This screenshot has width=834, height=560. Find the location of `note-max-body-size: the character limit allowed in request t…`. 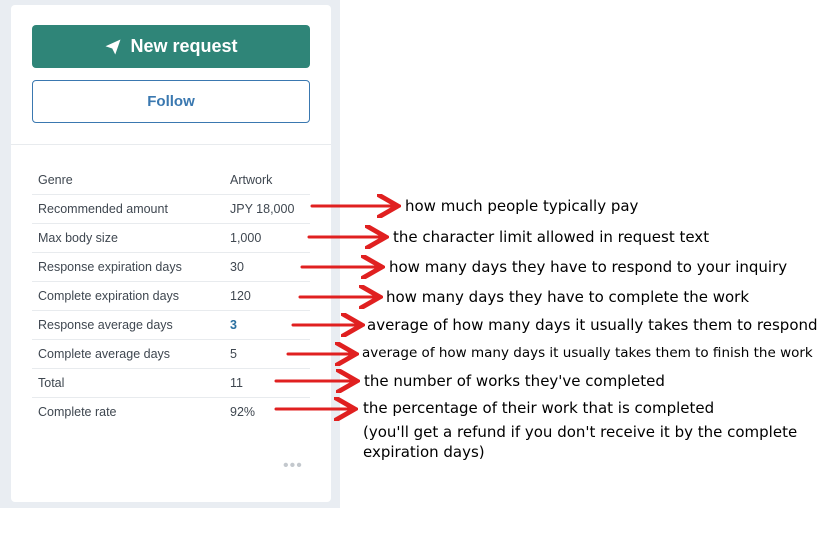

note-max-body-size: the character limit allowed in request t… is located at coordinates (551, 237).